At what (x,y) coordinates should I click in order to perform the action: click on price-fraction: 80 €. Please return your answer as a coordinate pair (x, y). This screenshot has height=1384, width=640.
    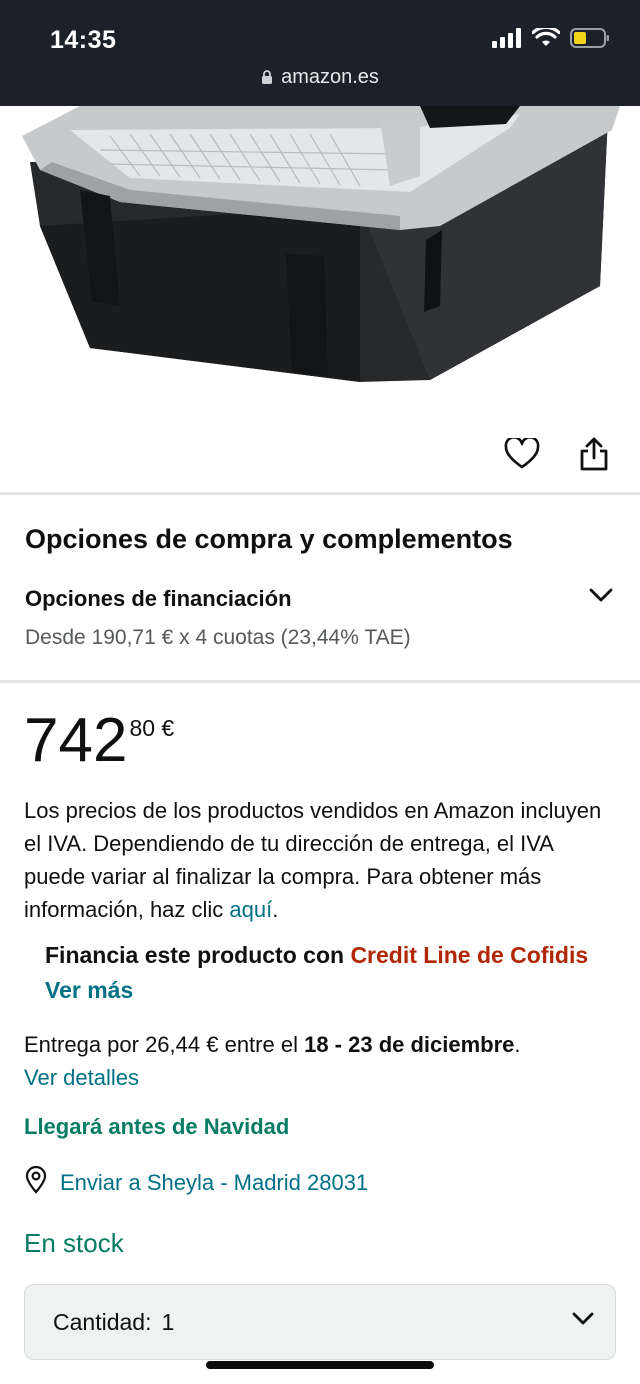
    Looking at the image, I should click on (152, 728).